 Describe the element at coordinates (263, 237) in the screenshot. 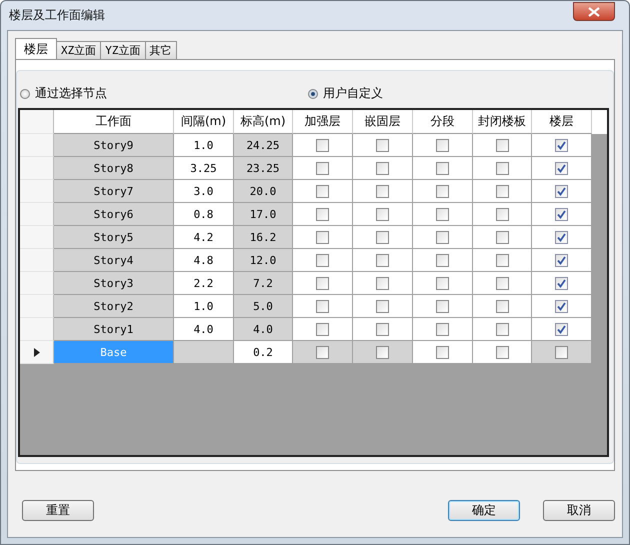

I see `table-cell: 16.2` at that location.